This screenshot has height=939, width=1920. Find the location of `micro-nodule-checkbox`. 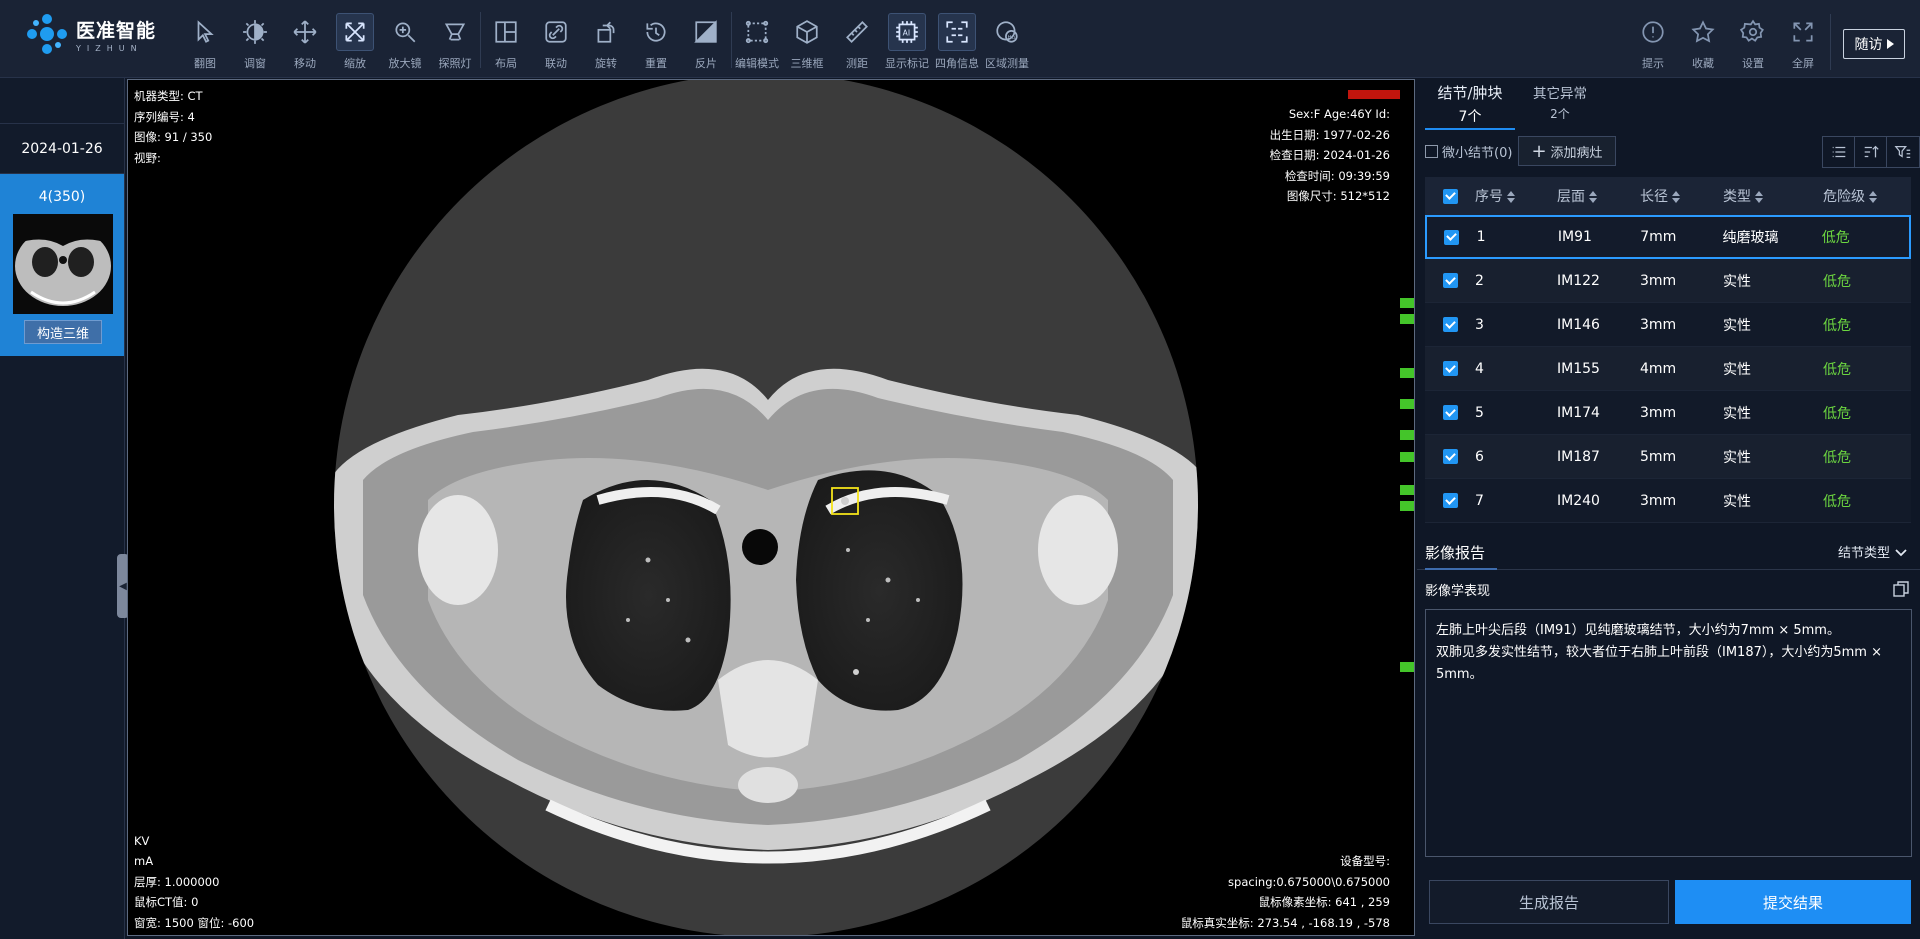

micro-nodule-checkbox is located at coordinates (1431, 151).